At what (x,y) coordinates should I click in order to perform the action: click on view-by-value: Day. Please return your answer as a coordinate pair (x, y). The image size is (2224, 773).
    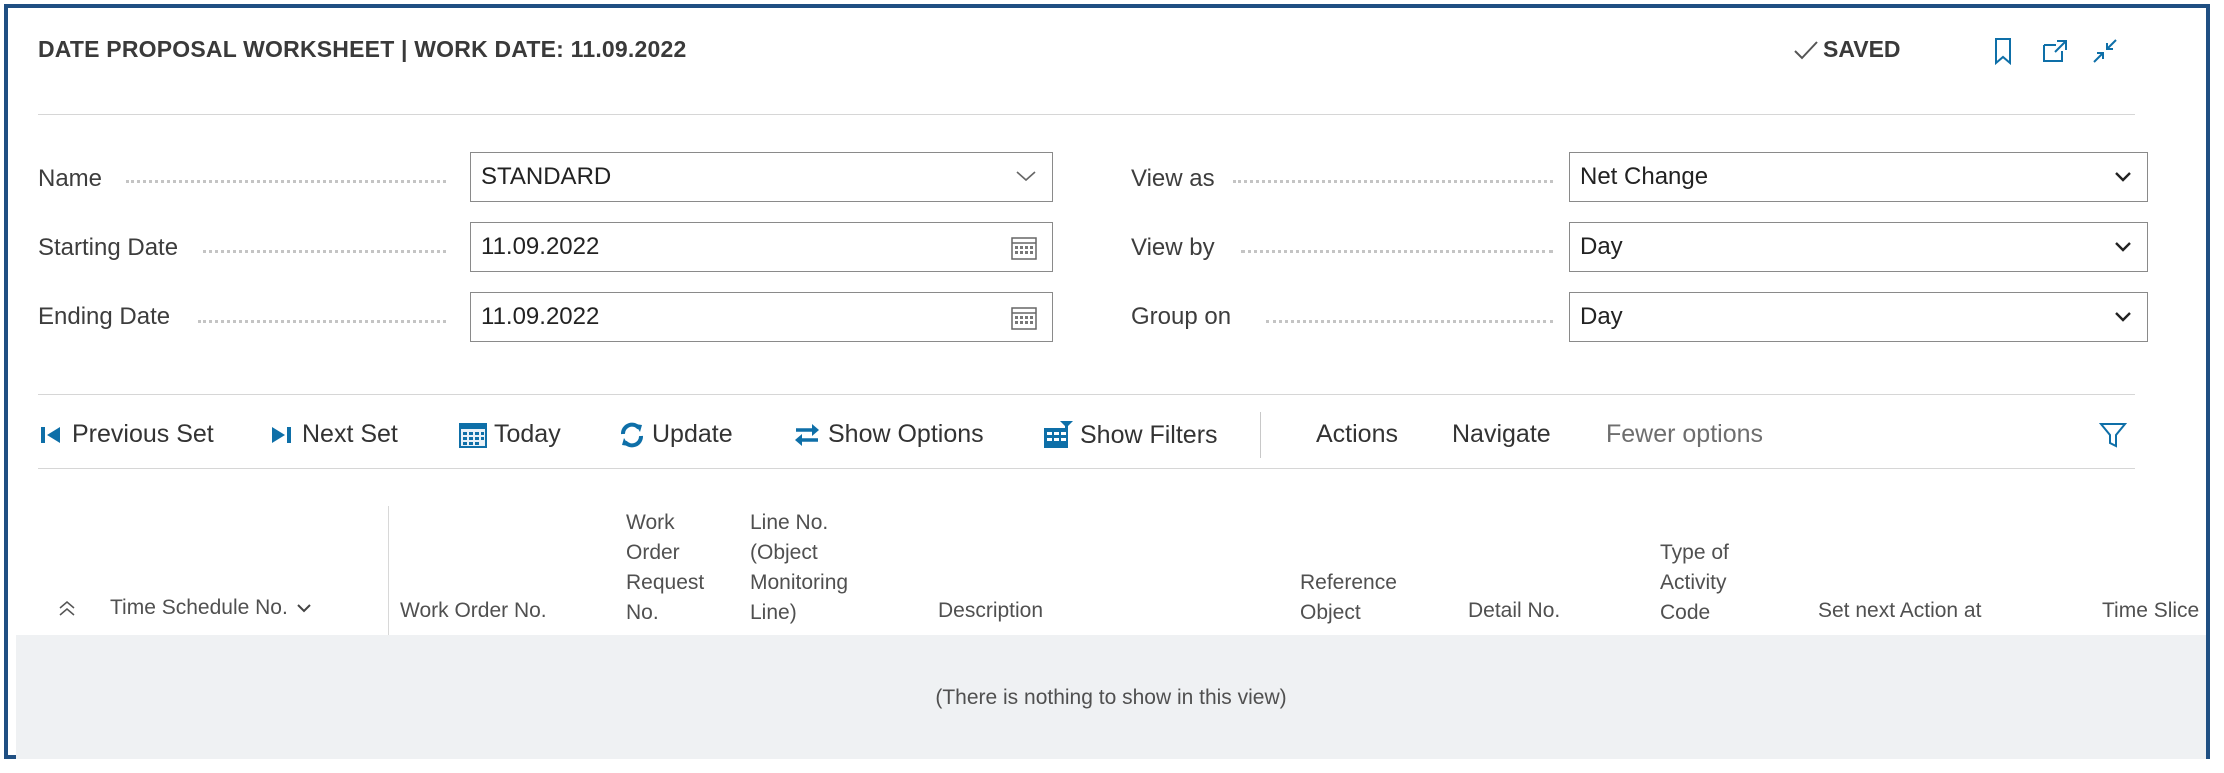
    Looking at the image, I should click on (1601, 246).